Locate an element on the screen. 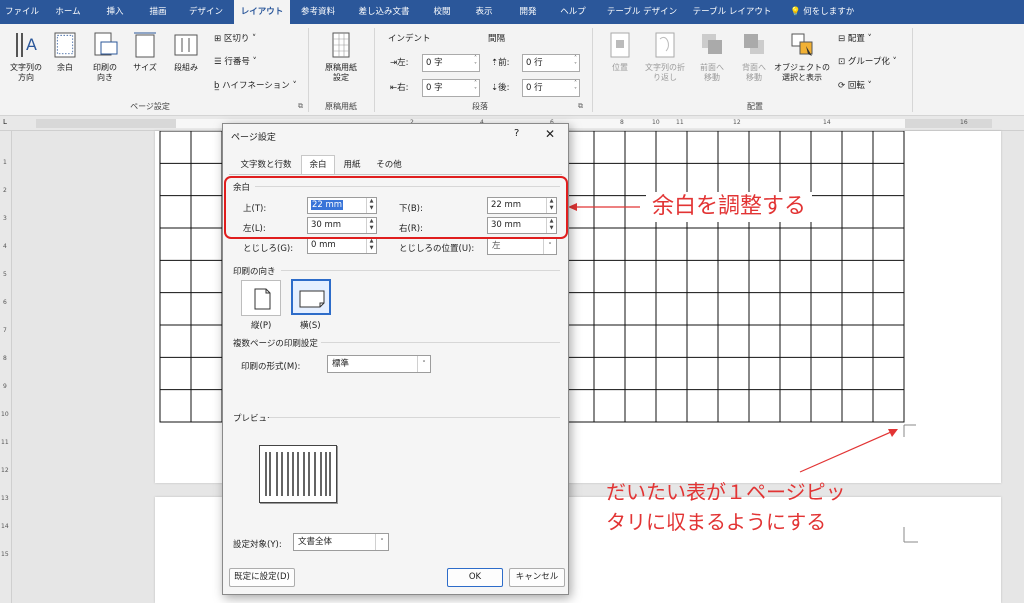 Image resolution: width=1024 pixels, height=603 pixels. lightbulb-icon: 💡 is located at coordinates (795, 12).